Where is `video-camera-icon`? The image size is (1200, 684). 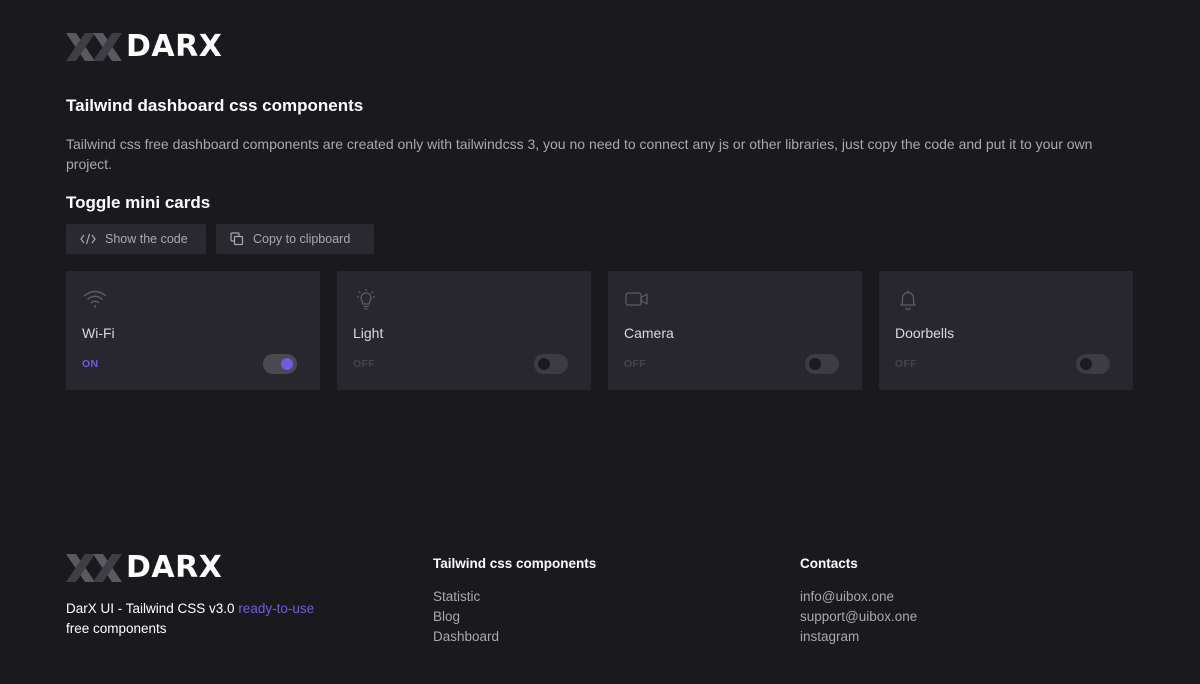 video-camera-icon is located at coordinates (636, 299).